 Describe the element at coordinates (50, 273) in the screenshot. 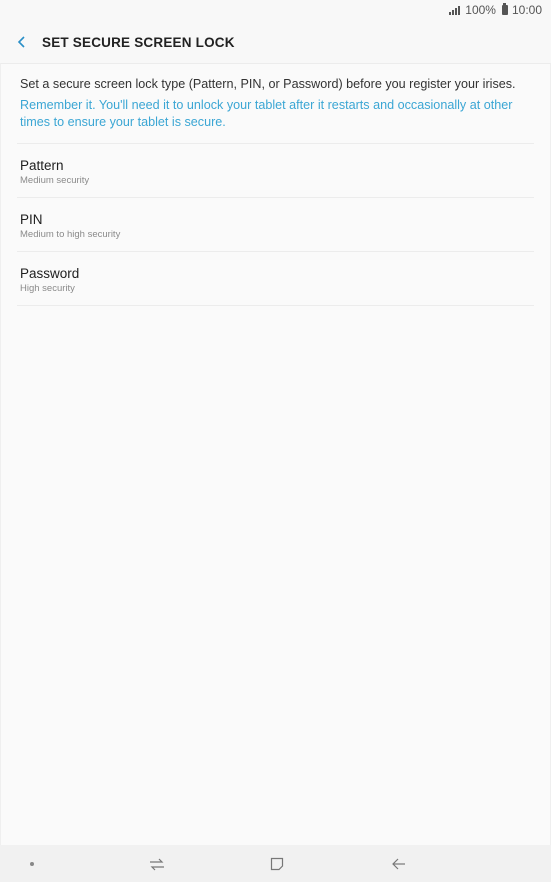

I see `option-title: Password` at that location.